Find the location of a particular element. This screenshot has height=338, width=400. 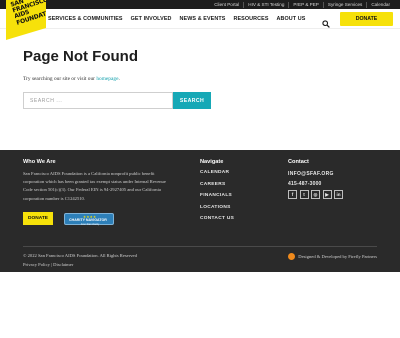

search-icon is located at coordinates (326, 21).